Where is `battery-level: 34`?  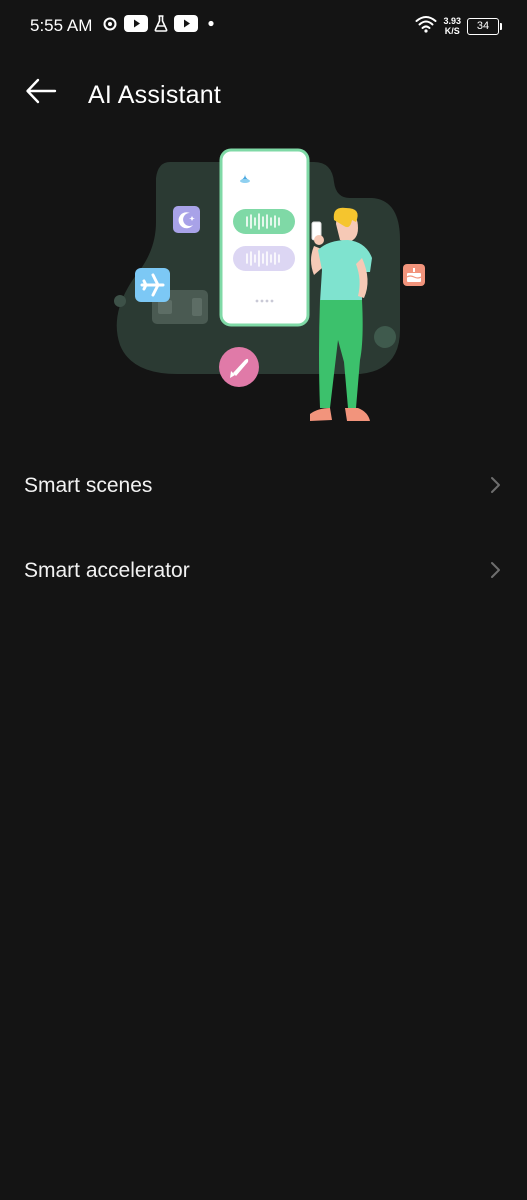 battery-level: 34 is located at coordinates (483, 25).